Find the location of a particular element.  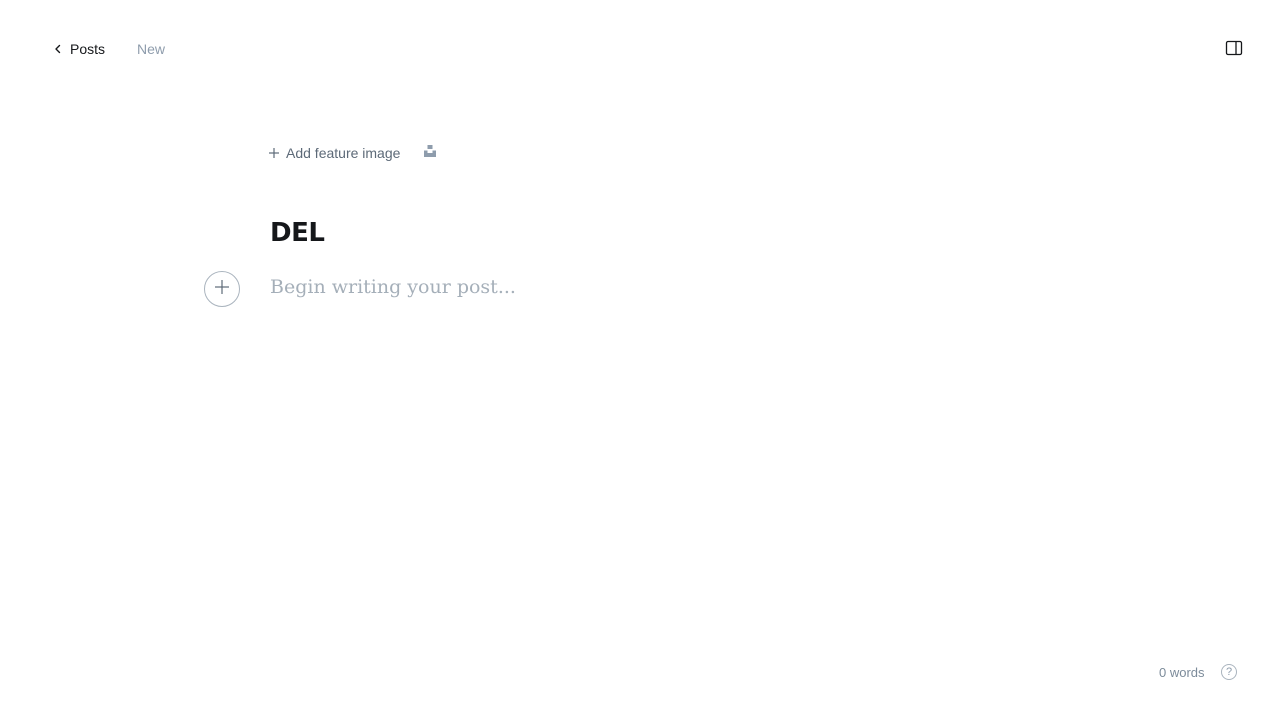

add-card-button is located at coordinates (222, 289).